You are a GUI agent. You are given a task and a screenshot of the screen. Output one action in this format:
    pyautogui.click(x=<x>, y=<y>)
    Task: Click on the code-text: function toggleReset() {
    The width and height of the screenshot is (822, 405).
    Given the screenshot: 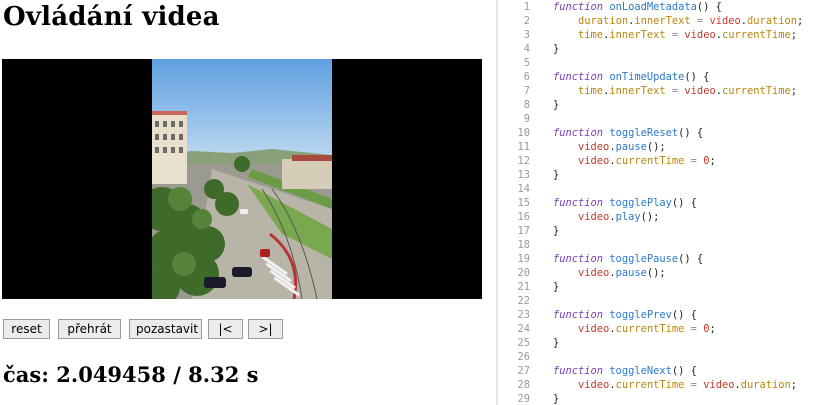 What is the action you would take?
    pyautogui.click(x=628, y=133)
    